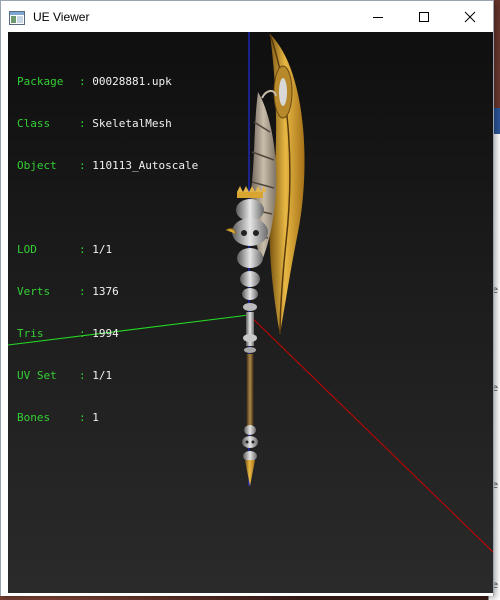 The image size is (500, 600). Describe the element at coordinates (132, 81) in the screenshot. I see `info-value: 00028881.upk` at that location.